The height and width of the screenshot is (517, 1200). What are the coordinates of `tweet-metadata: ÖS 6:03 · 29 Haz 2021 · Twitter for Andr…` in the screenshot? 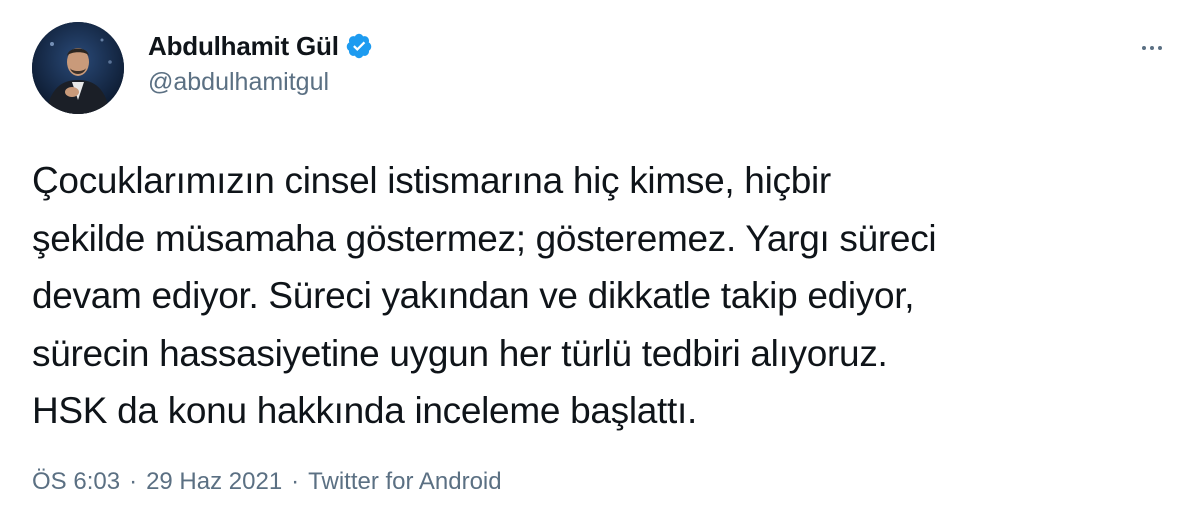 It's located at (267, 482).